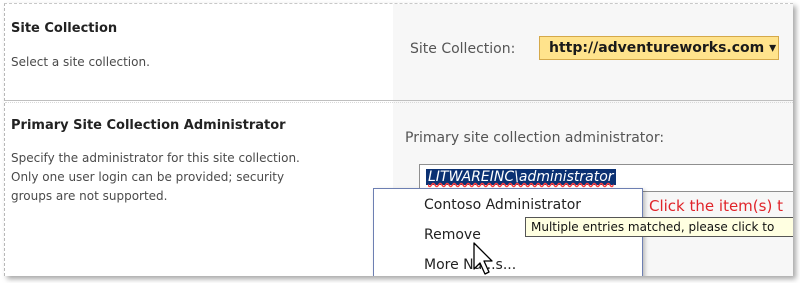 Image resolution: width=800 pixels, height=283 pixels. I want to click on site-collection-description: Select a site collection., so click(80, 62).